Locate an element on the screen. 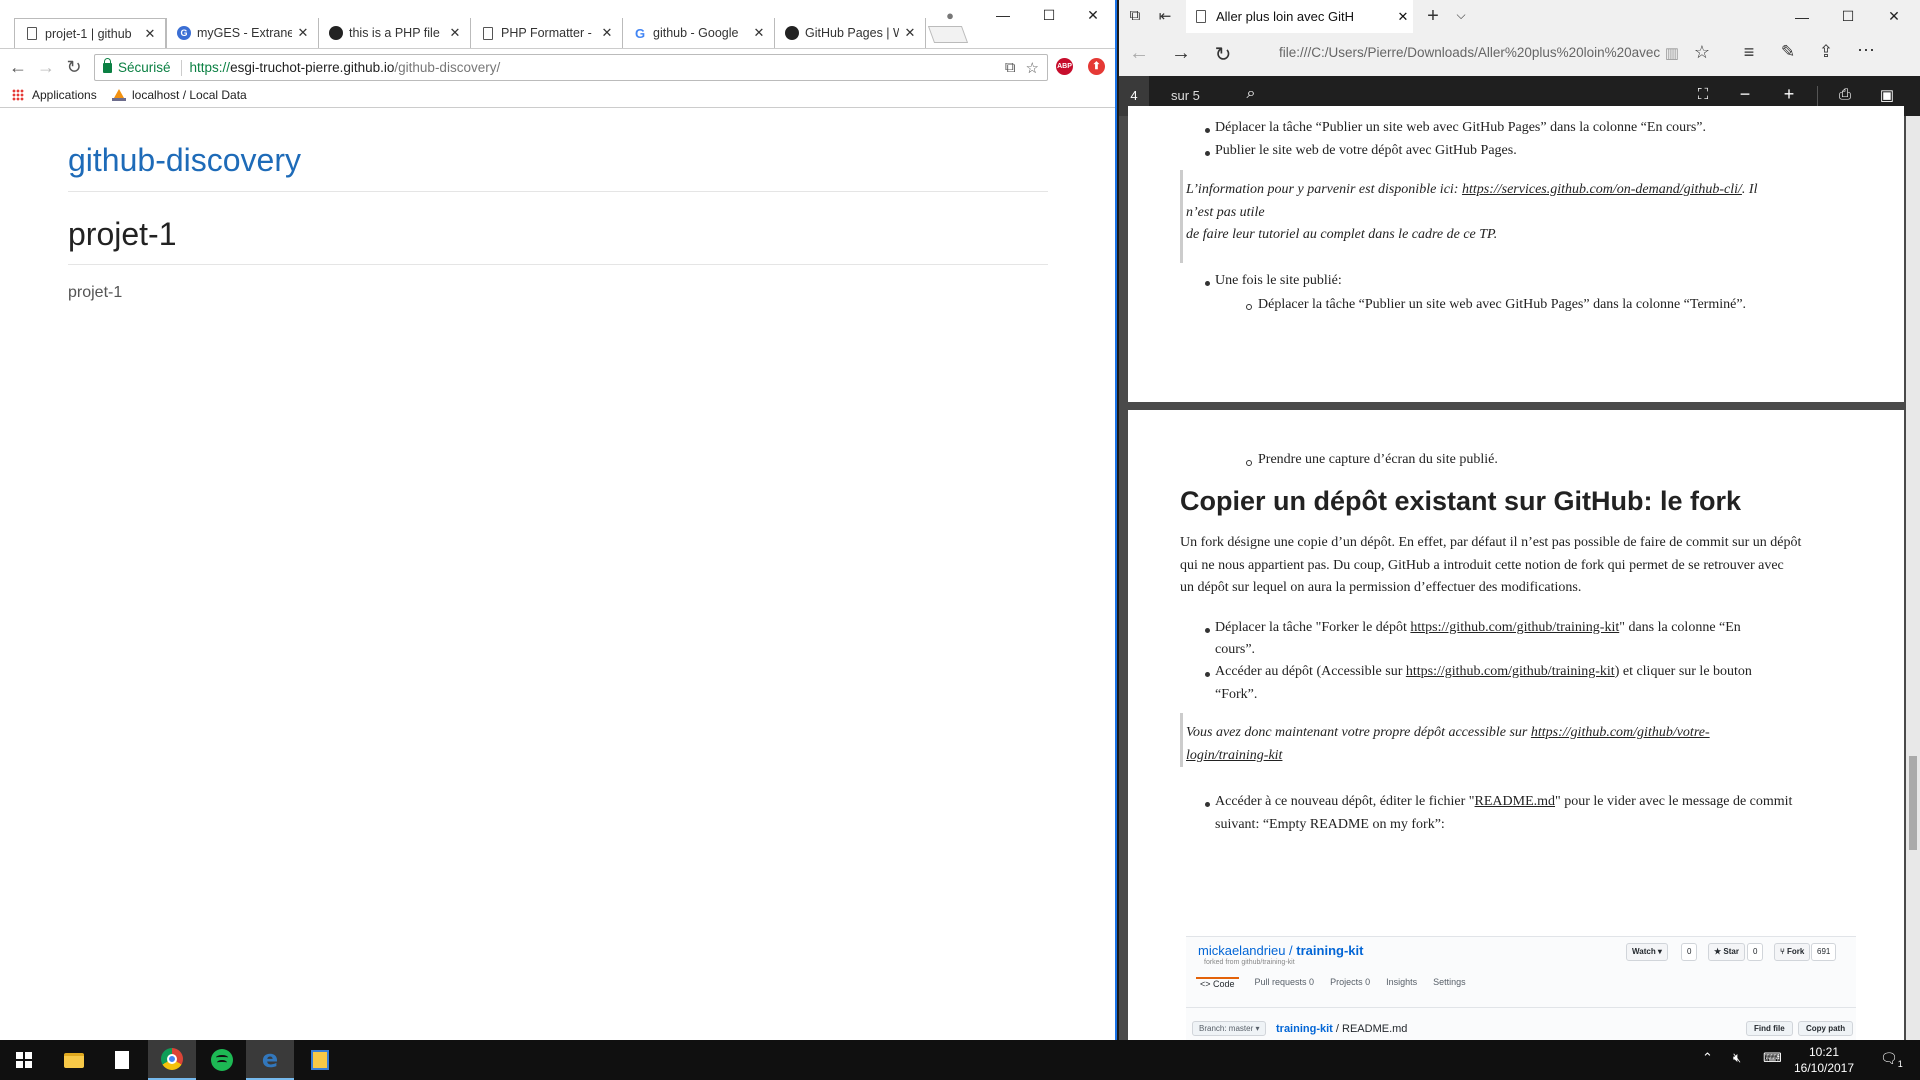  tab-title: projet-1 | github is located at coordinates (88, 33).